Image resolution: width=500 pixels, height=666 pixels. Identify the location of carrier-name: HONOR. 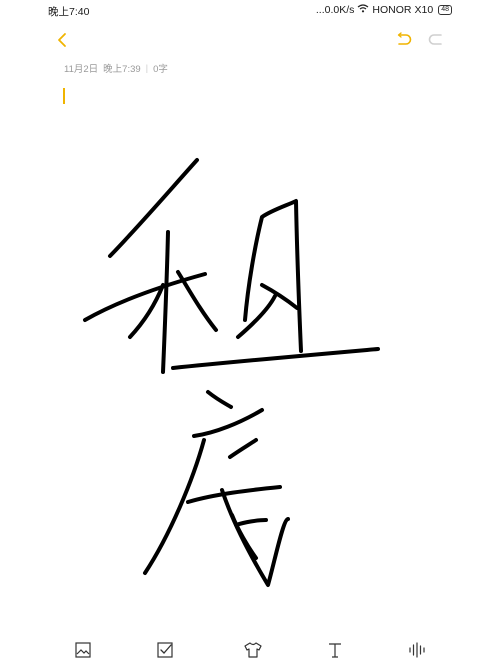
(392, 10).